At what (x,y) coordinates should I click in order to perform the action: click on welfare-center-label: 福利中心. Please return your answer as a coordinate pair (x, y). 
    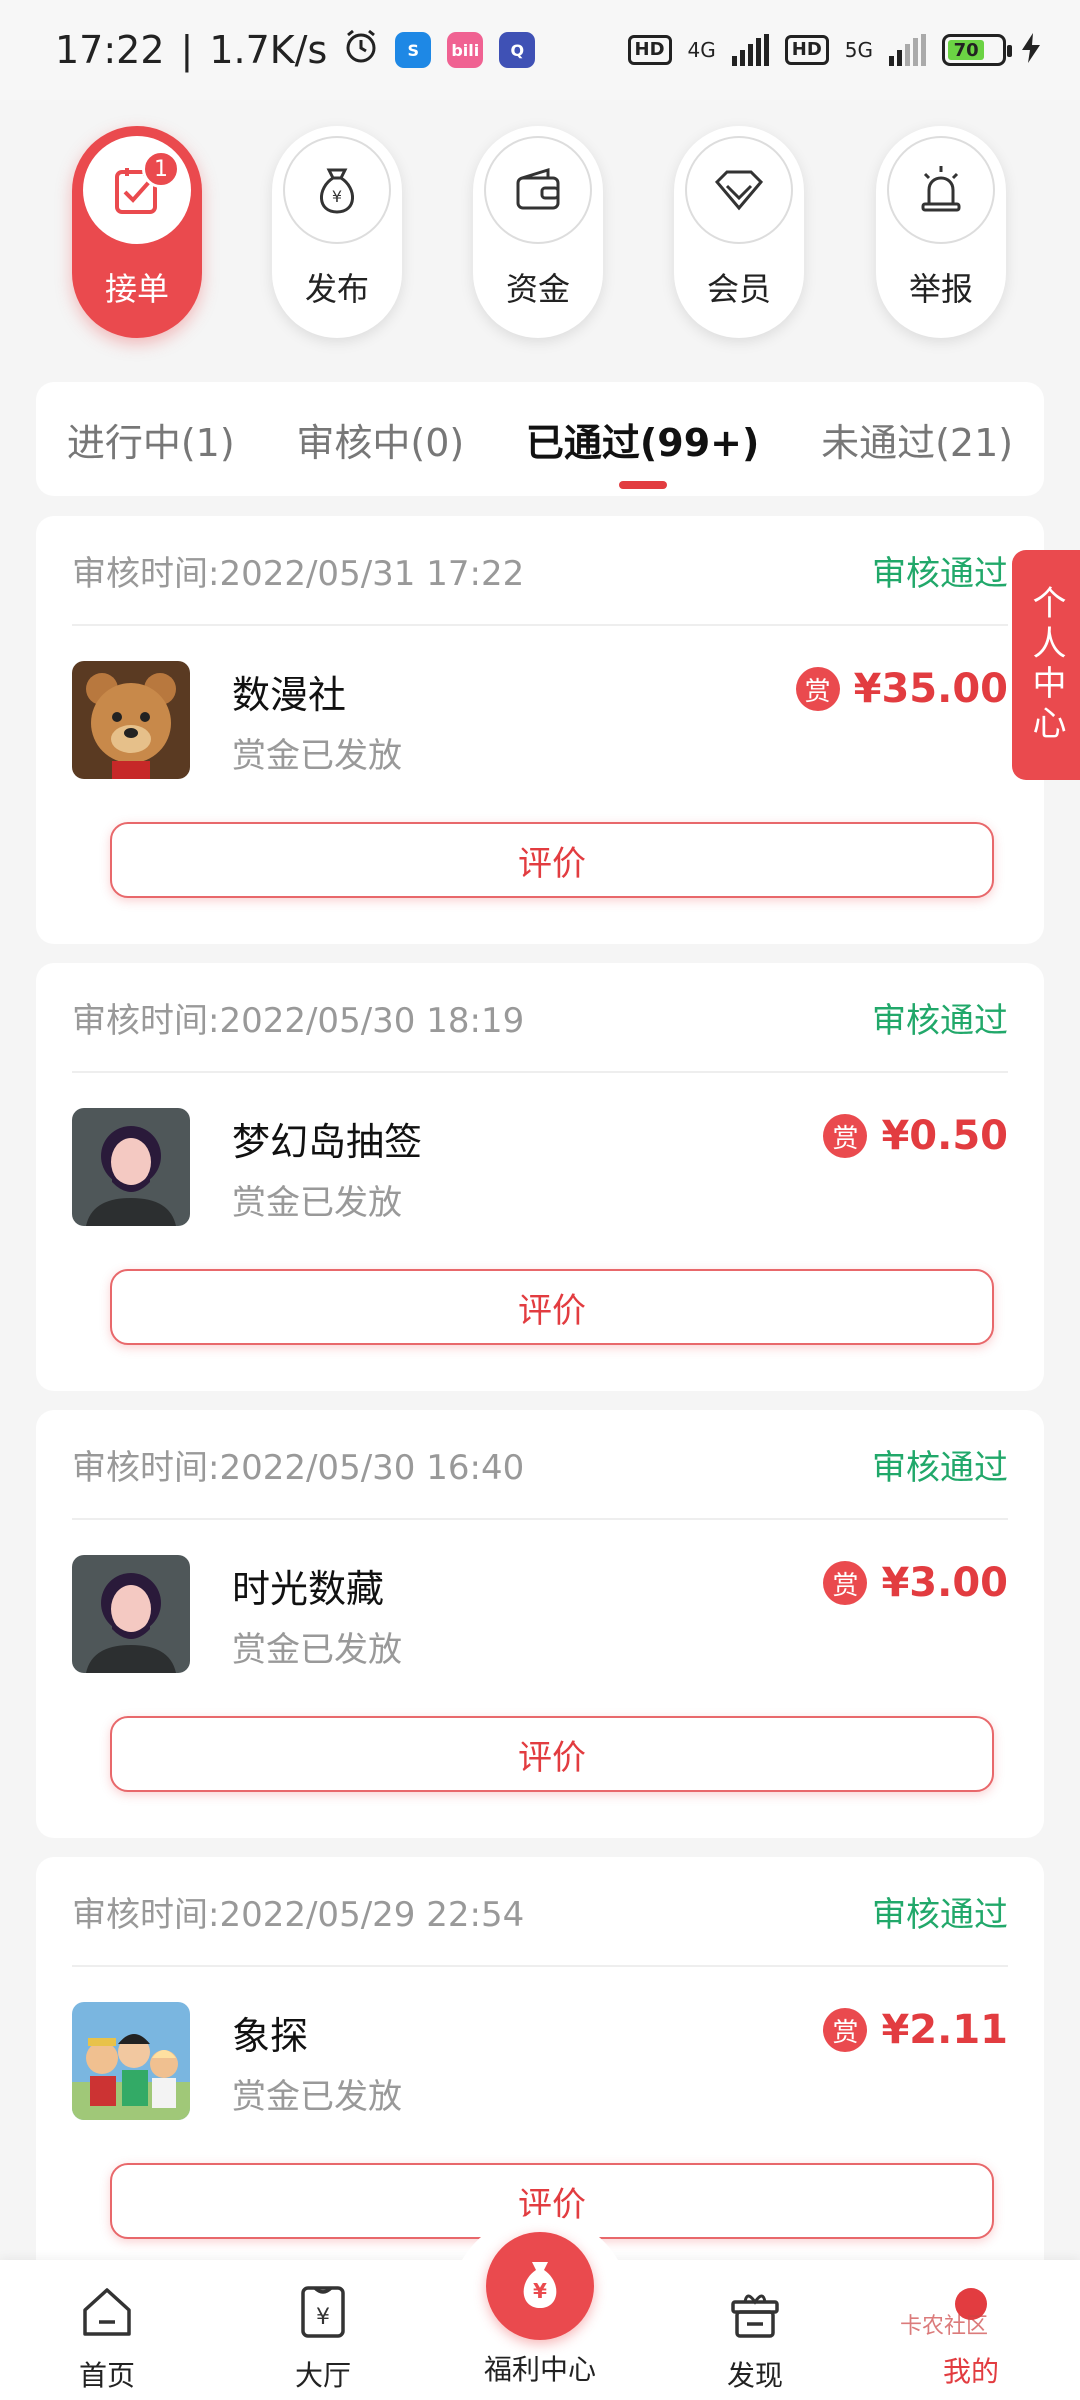
    Looking at the image, I should click on (540, 2368).